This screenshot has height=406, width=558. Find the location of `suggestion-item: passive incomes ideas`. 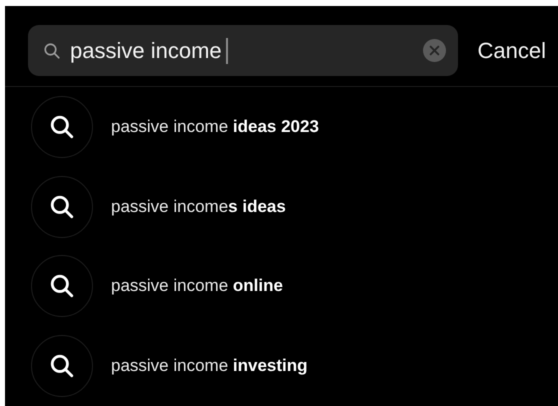

suggestion-item: passive incomes ideas is located at coordinates (198, 206).